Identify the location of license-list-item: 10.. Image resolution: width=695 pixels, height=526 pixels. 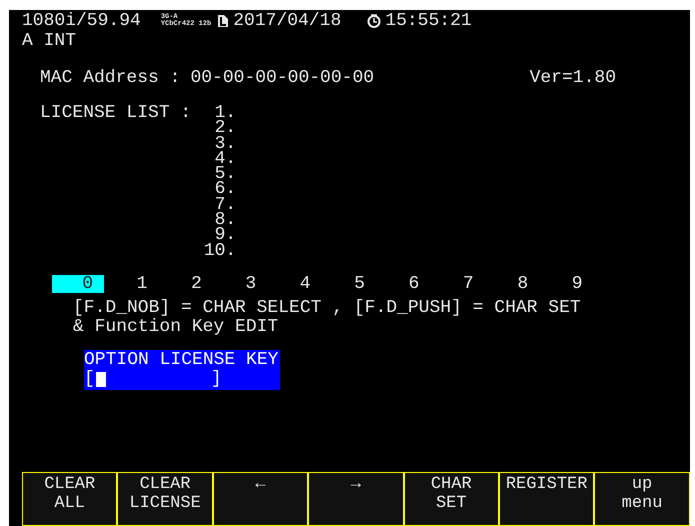
(220, 251).